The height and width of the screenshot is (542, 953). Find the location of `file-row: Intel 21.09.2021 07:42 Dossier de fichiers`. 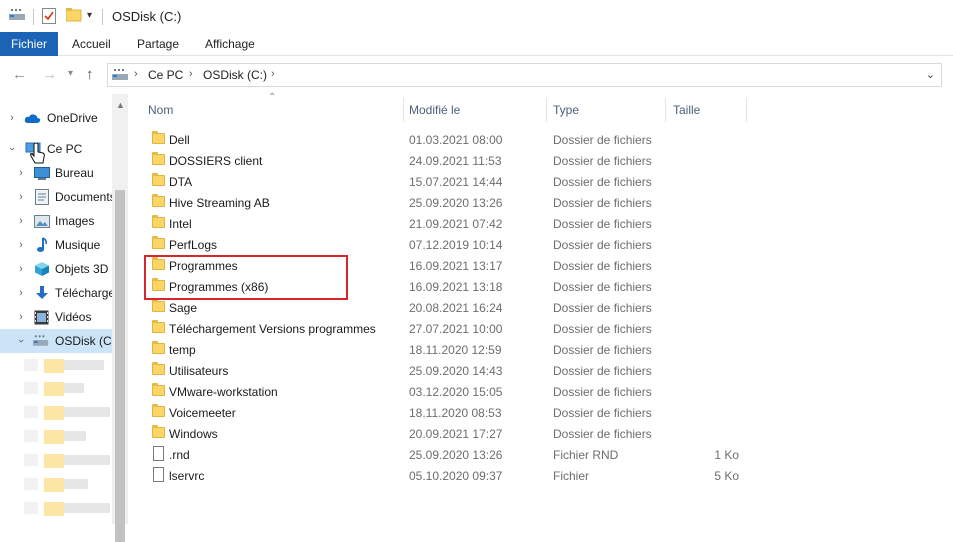

file-row: Intel 21.09.2021 07:42 Dossier de fichiers is located at coordinates (448, 223).